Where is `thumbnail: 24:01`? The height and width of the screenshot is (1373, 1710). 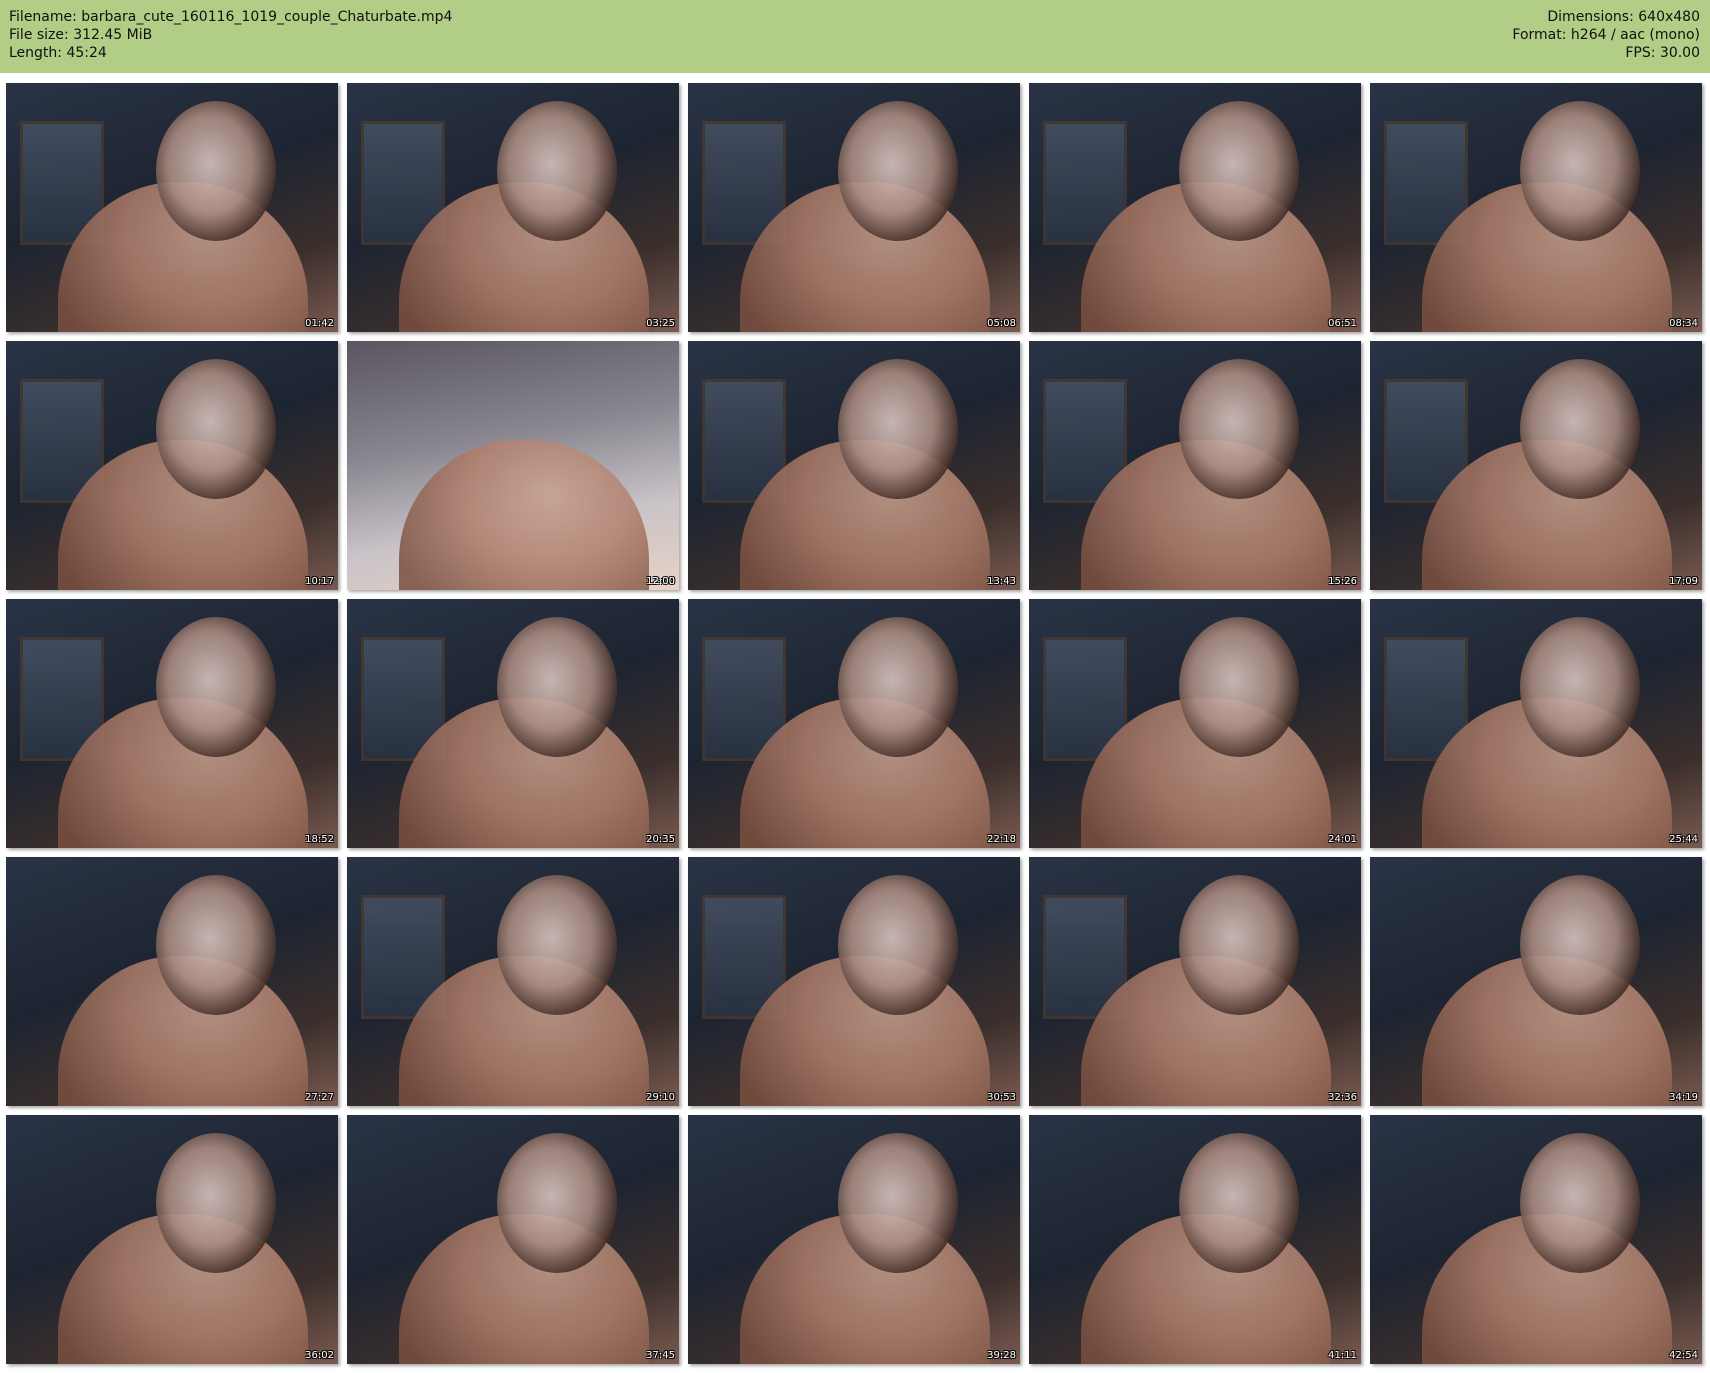 thumbnail: 24:01 is located at coordinates (1195, 723).